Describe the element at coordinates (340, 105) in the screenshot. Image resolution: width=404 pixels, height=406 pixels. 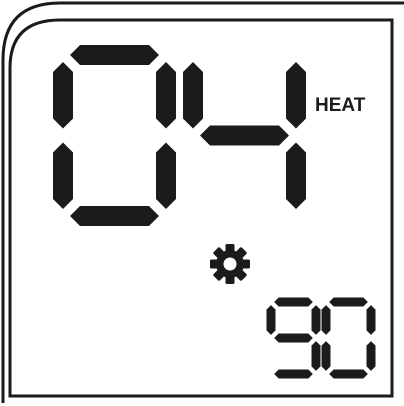
I see `mode-label: HEAT` at that location.